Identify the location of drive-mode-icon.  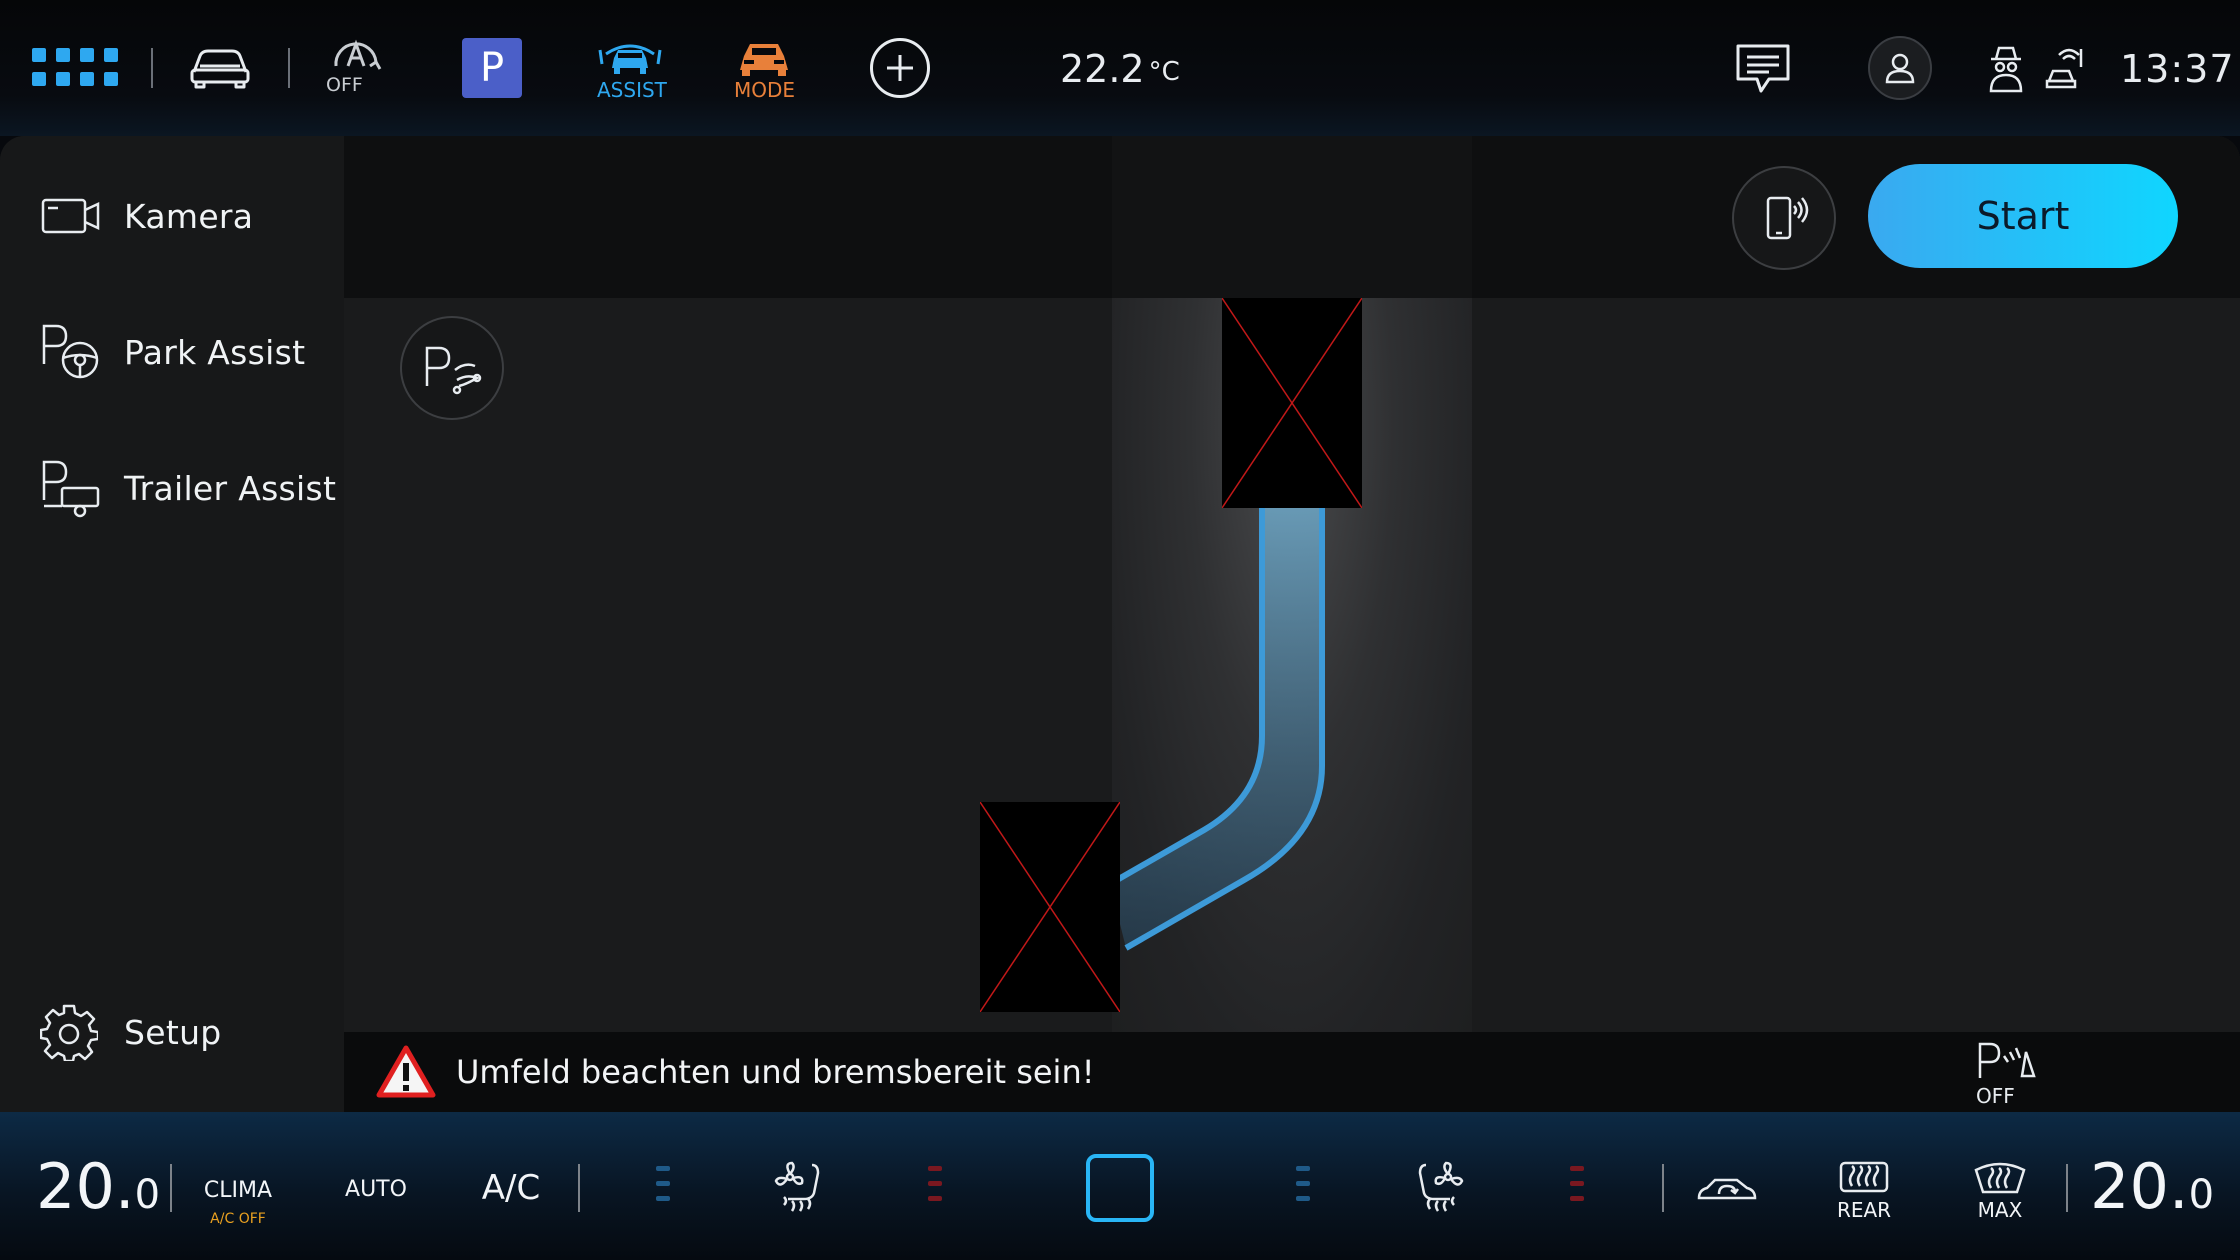
(764, 60).